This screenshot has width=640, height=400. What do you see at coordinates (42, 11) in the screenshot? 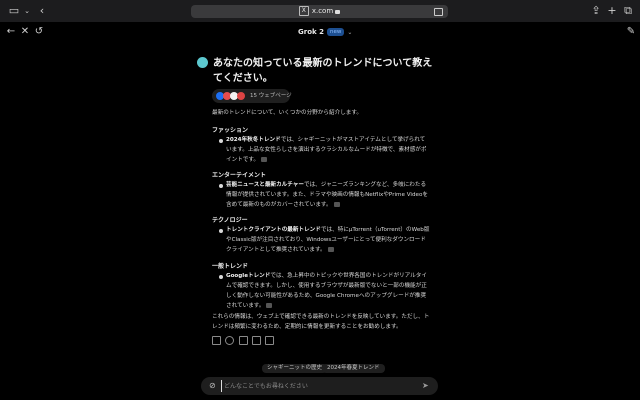
I see `back-icon: ‹` at bounding box center [42, 11].